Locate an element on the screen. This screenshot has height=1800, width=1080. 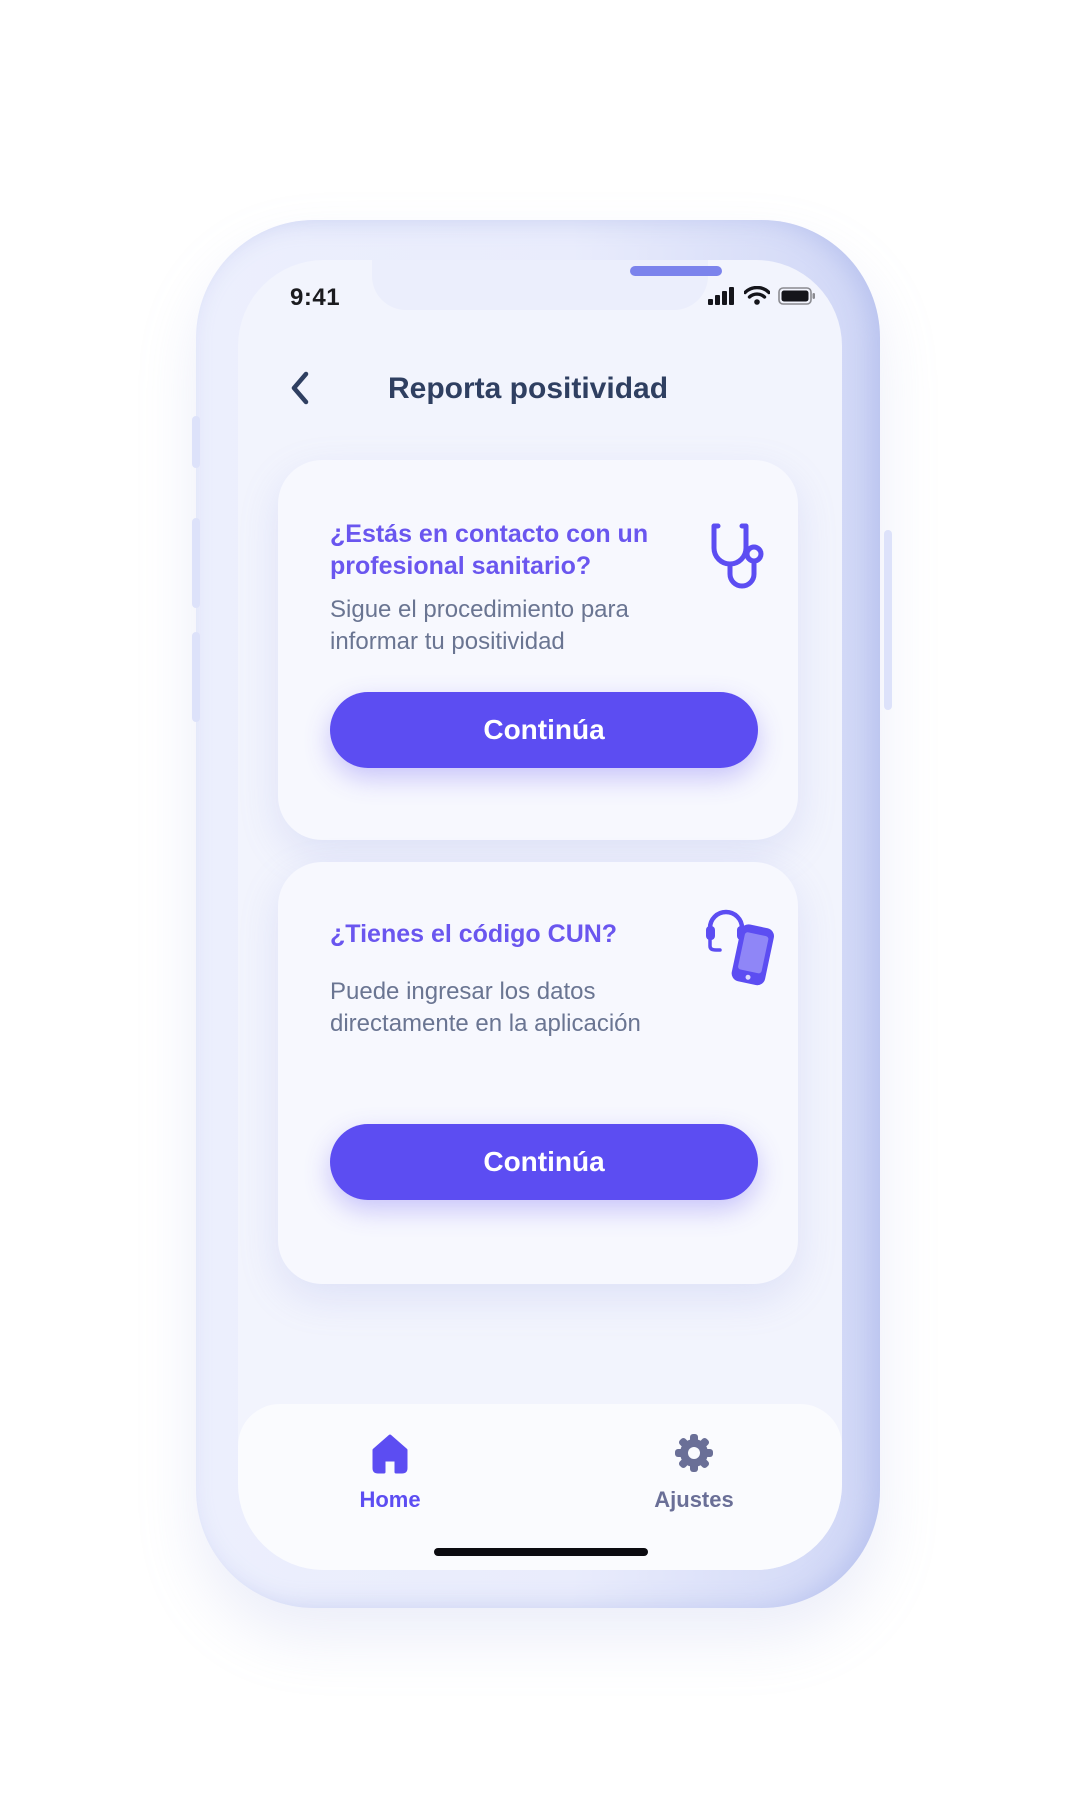
tab-settings: Ajustes is located at coordinates (694, 1472).